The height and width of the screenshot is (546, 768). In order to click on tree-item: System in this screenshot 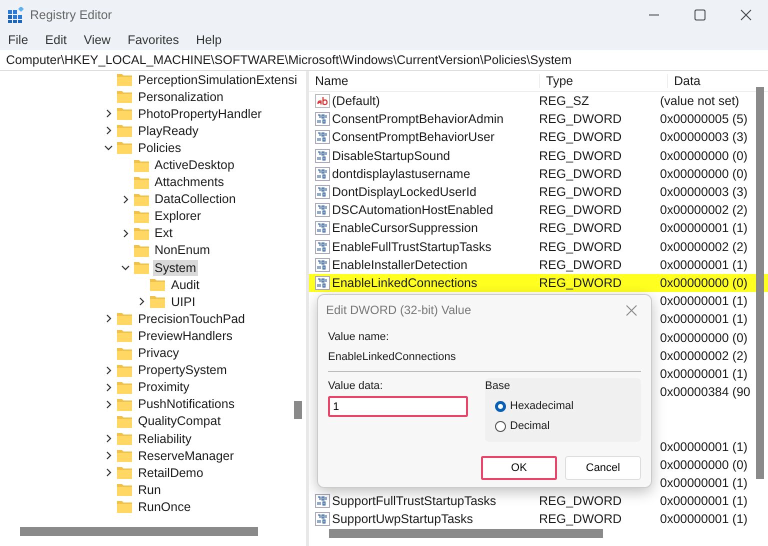, I will do `click(175, 268)`.